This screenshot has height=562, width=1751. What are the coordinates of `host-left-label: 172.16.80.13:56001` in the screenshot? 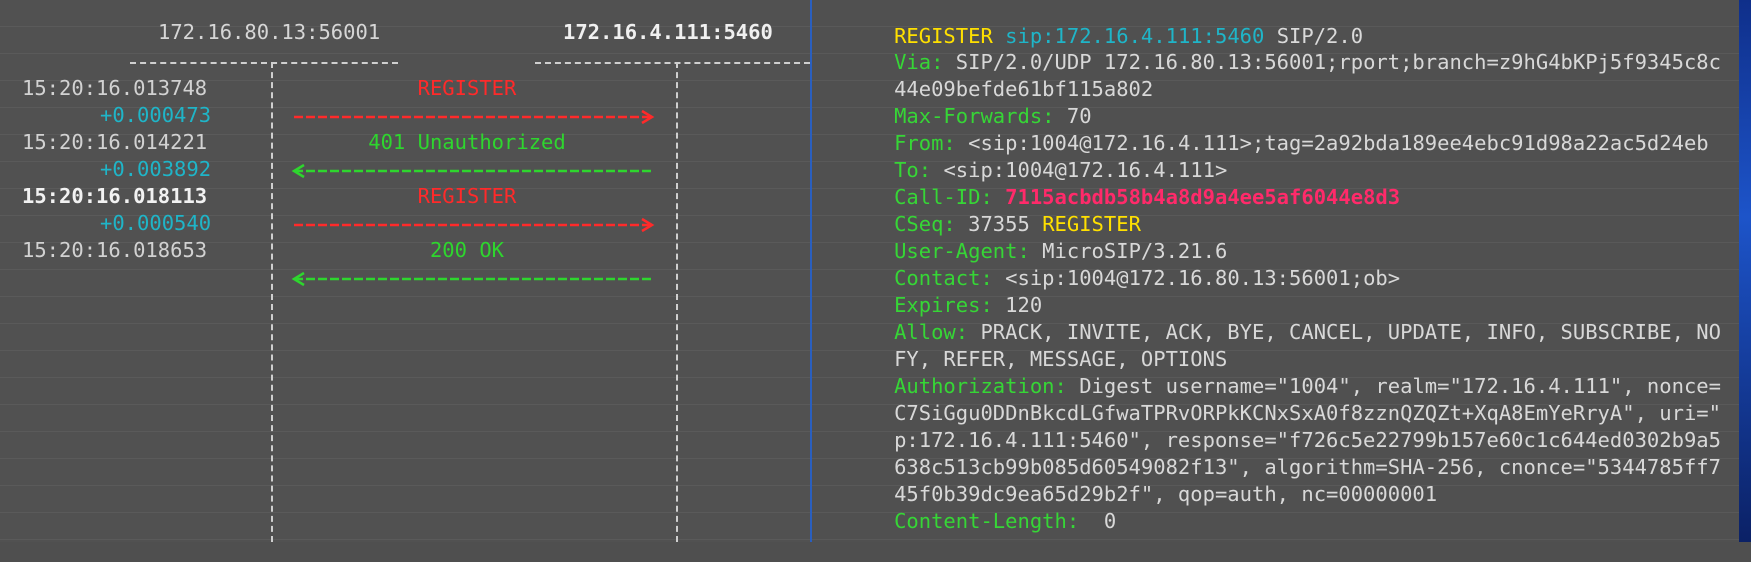 It's located at (269, 32).